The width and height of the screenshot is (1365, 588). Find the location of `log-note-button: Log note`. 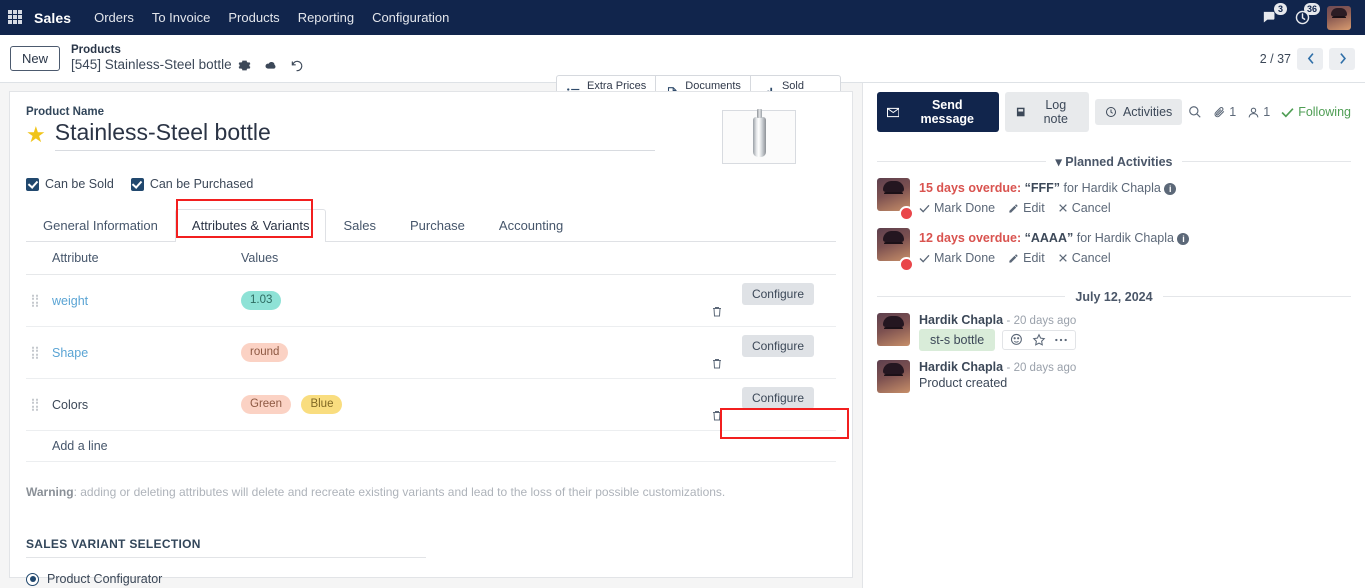

log-note-button: Log note is located at coordinates (1047, 112).